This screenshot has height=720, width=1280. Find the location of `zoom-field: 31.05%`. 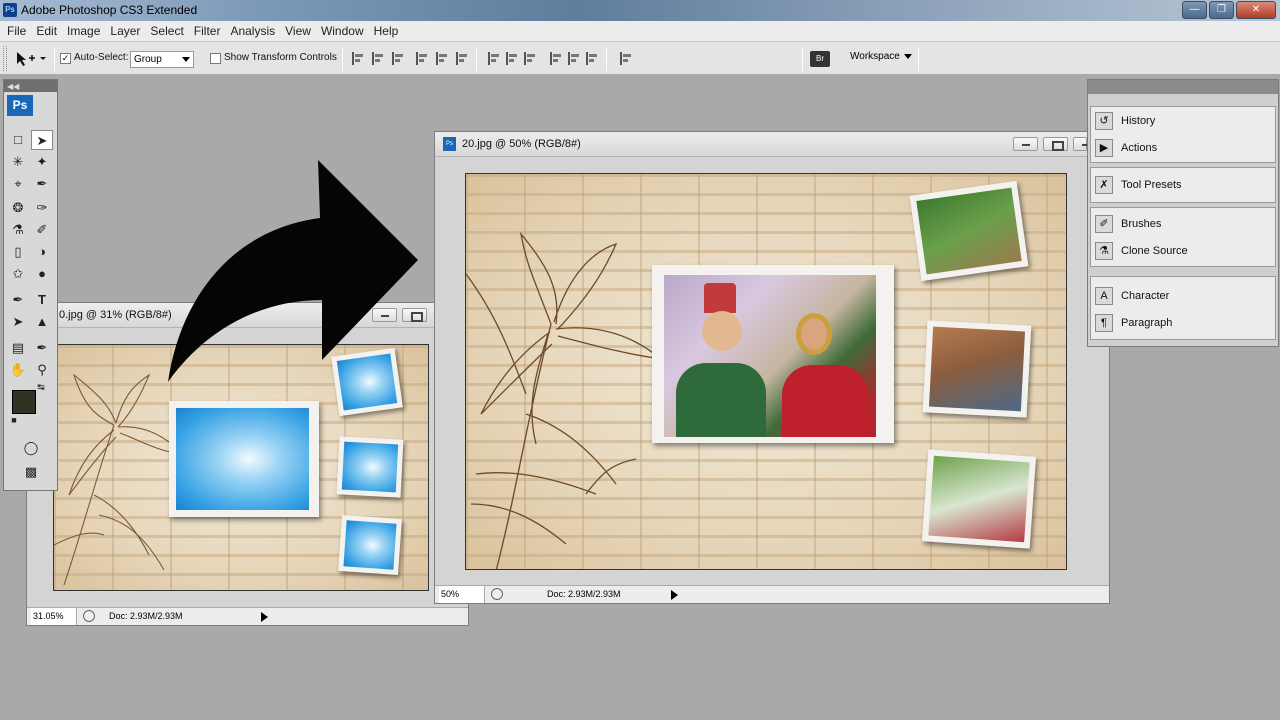

zoom-field: 31.05% is located at coordinates (54, 616).